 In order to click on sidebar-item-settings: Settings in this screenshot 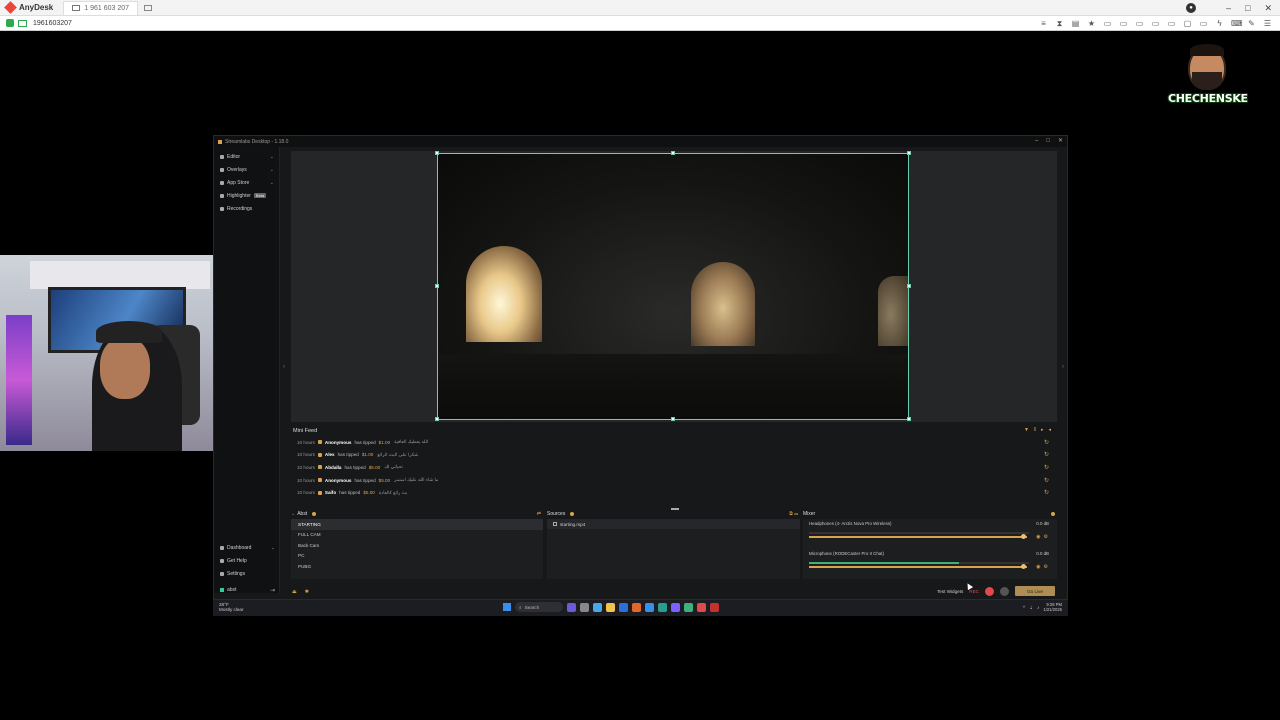, I will do `click(247, 573)`.